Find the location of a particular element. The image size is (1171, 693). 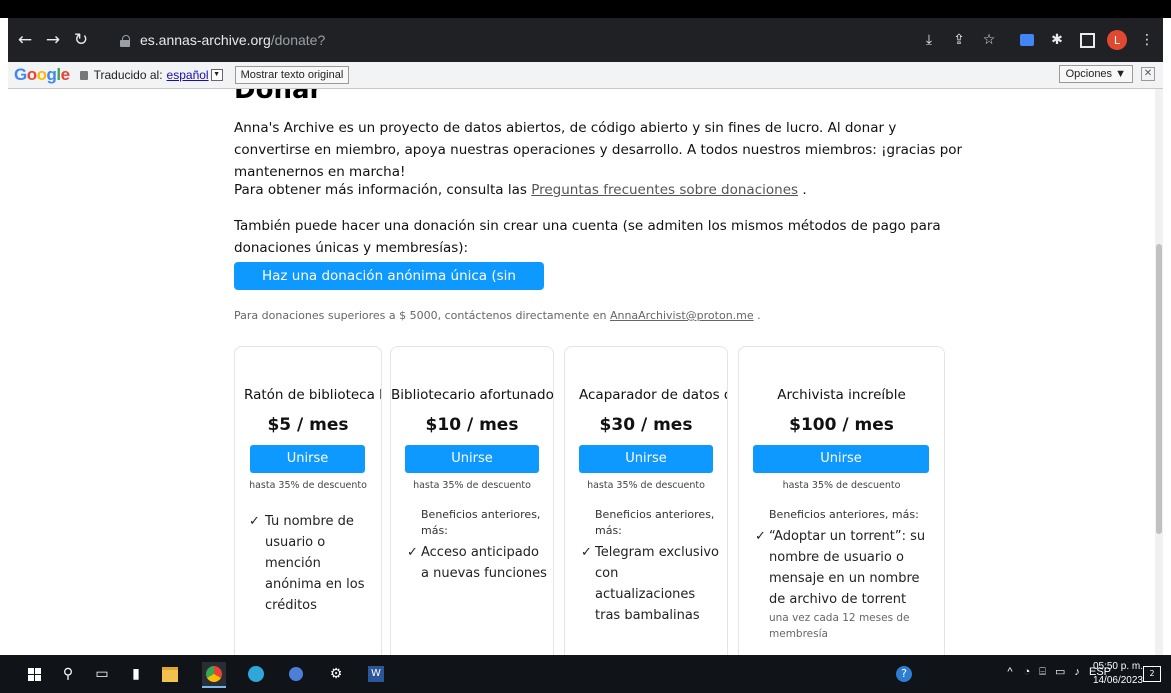

network-icon: ⌸ is located at coordinates (1042, 672).